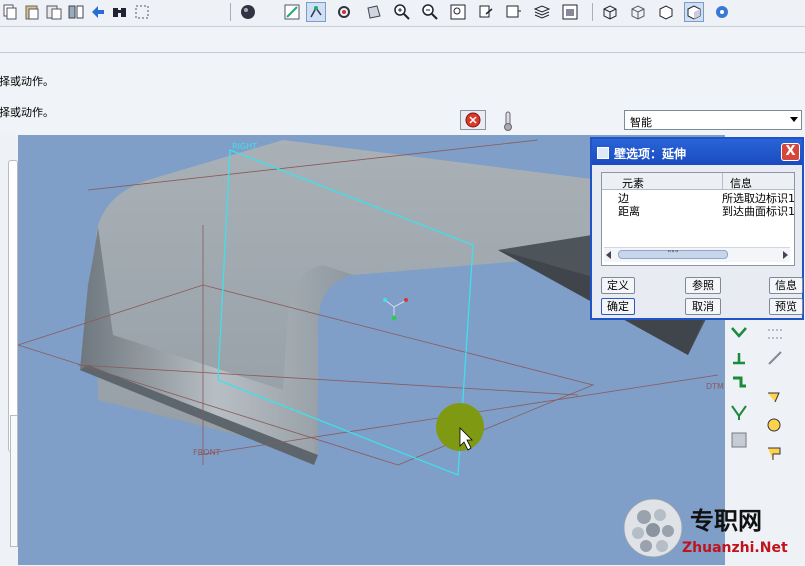 This screenshot has width=805, height=566. Describe the element at coordinates (292, 12) in the screenshot. I see `sketch-icon` at that location.